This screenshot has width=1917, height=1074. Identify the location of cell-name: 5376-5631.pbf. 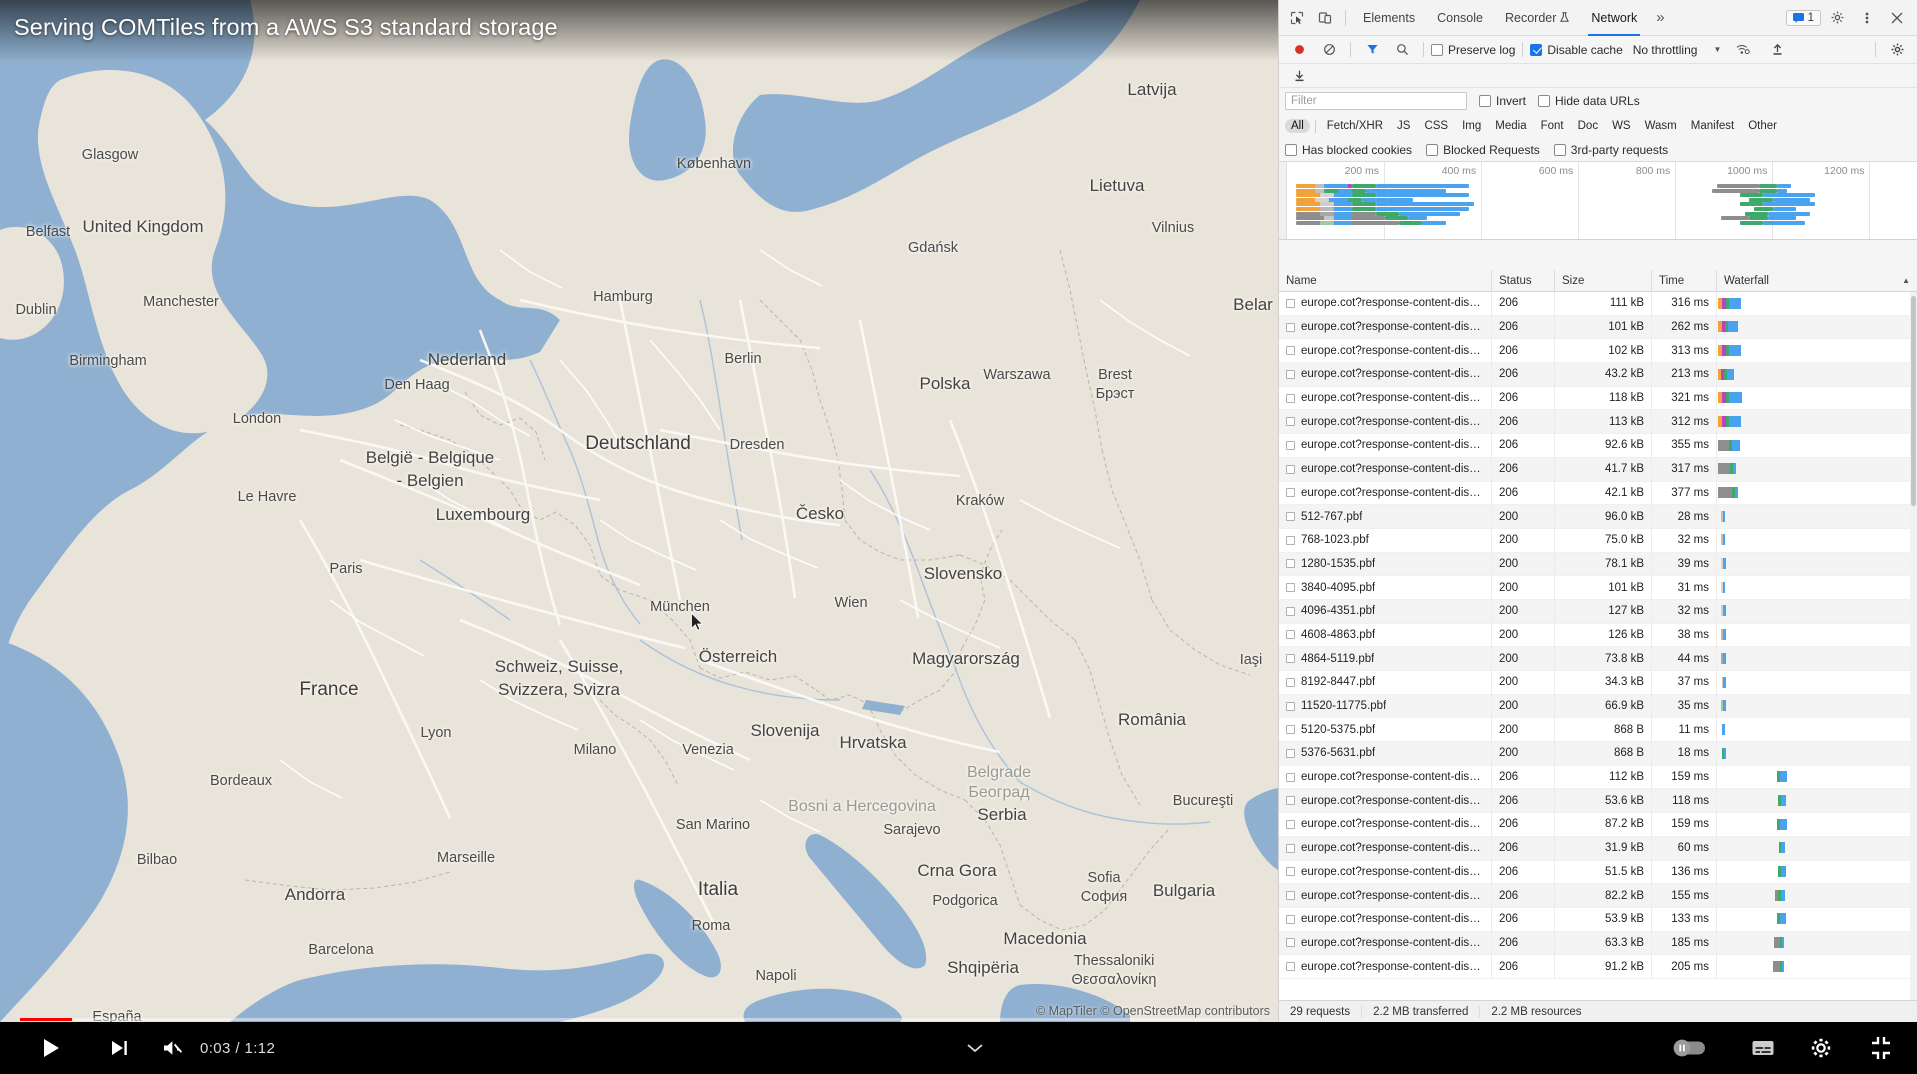
(1385, 753).